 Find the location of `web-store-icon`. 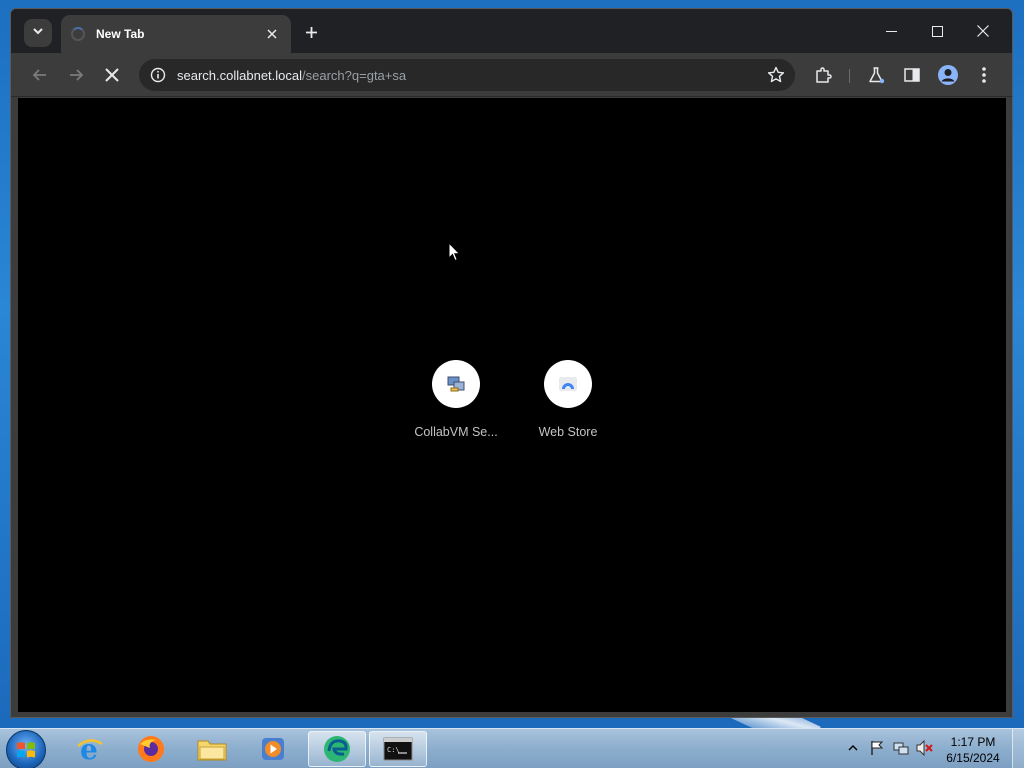

web-store-icon is located at coordinates (568, 384).